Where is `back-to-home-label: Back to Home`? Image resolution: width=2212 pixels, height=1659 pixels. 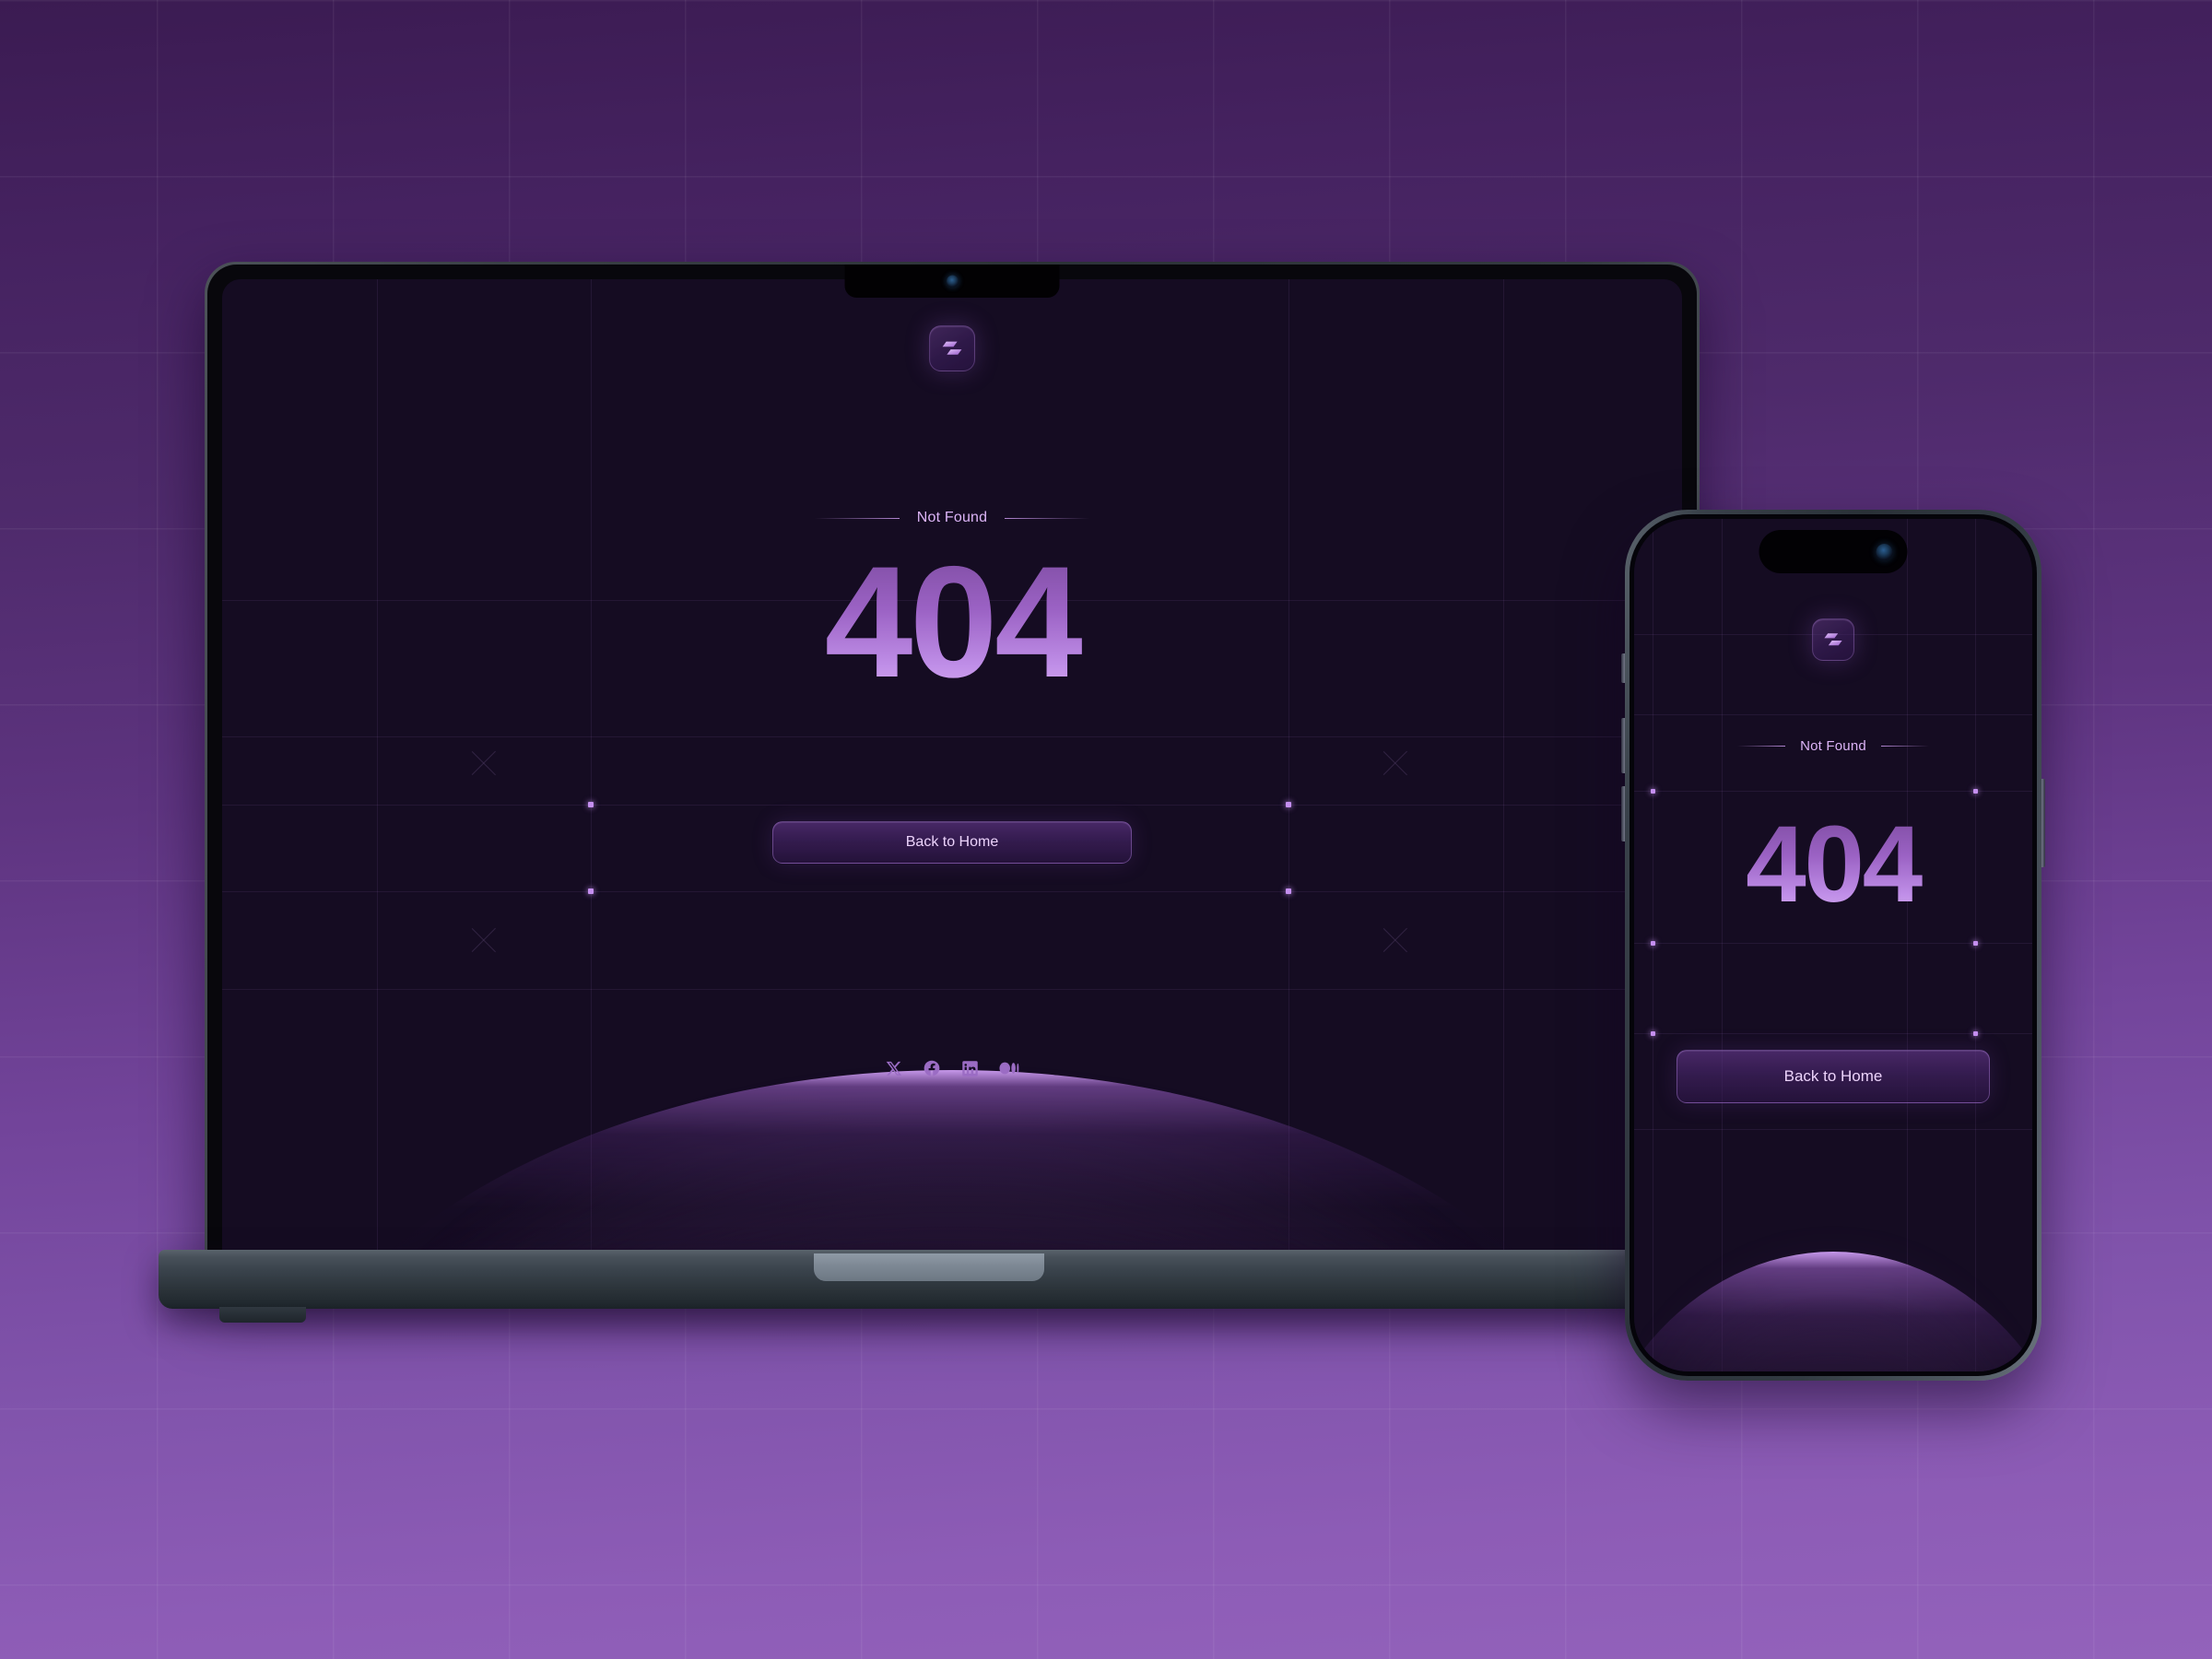 back-to-home-label: Back to Home is located at coordinates (952, 842).